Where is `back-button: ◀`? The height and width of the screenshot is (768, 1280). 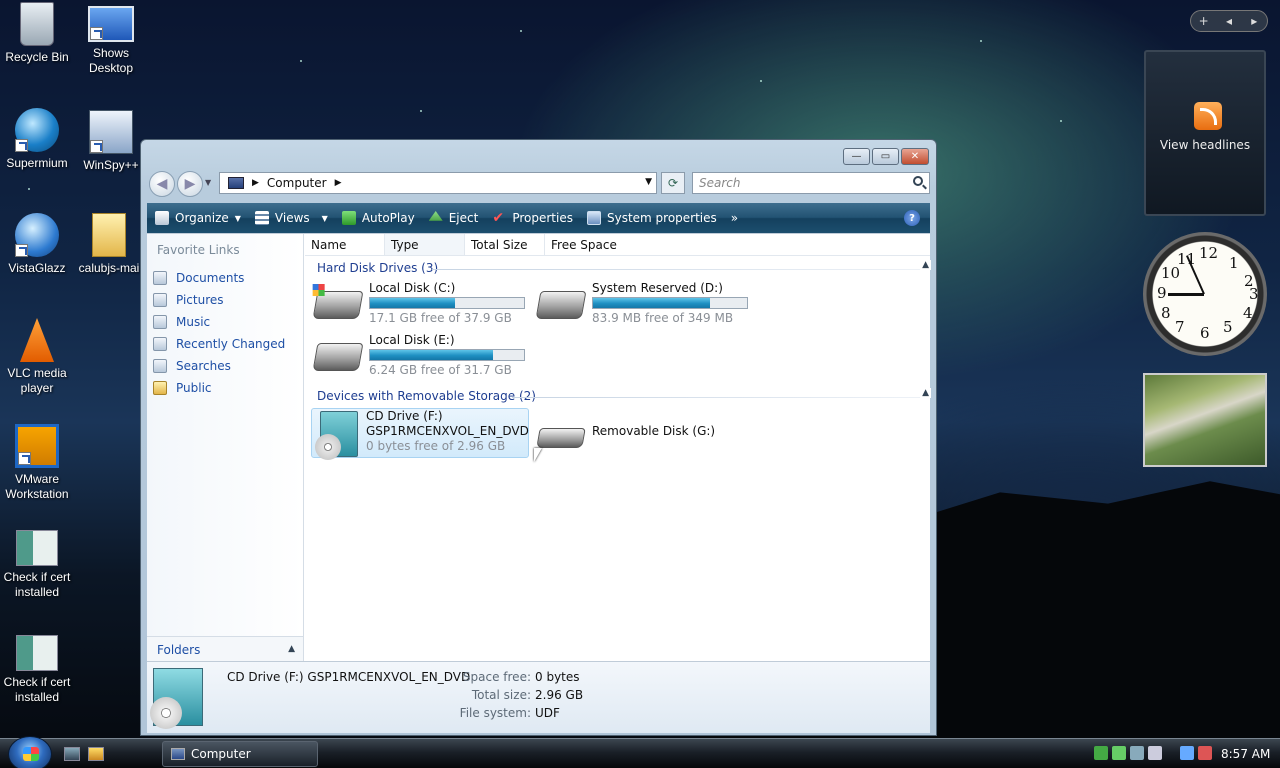
back-button: ◀ is located at coordinates (162, 184).